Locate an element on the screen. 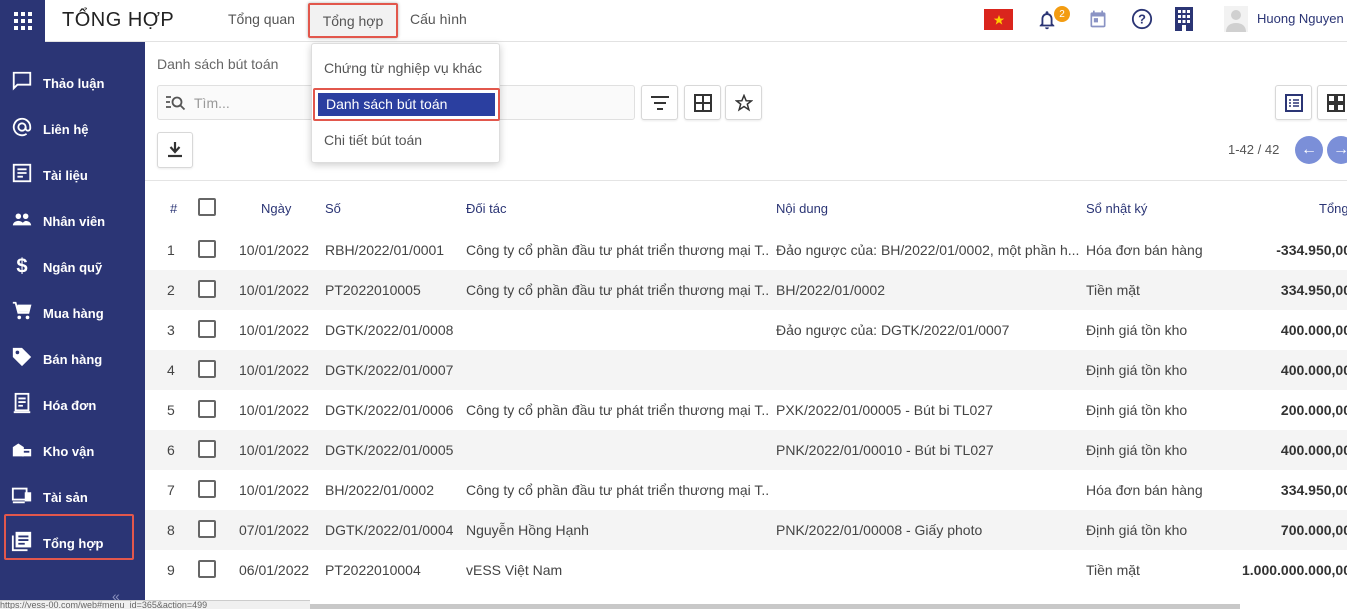  favorites-button is located at coordinates (743, 102).